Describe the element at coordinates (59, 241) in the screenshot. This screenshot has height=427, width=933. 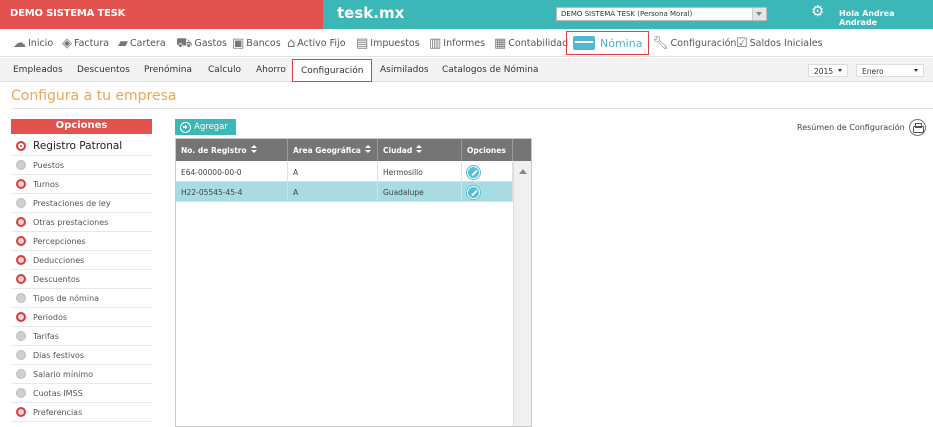
I see `option-label: Percepciones` at that location.